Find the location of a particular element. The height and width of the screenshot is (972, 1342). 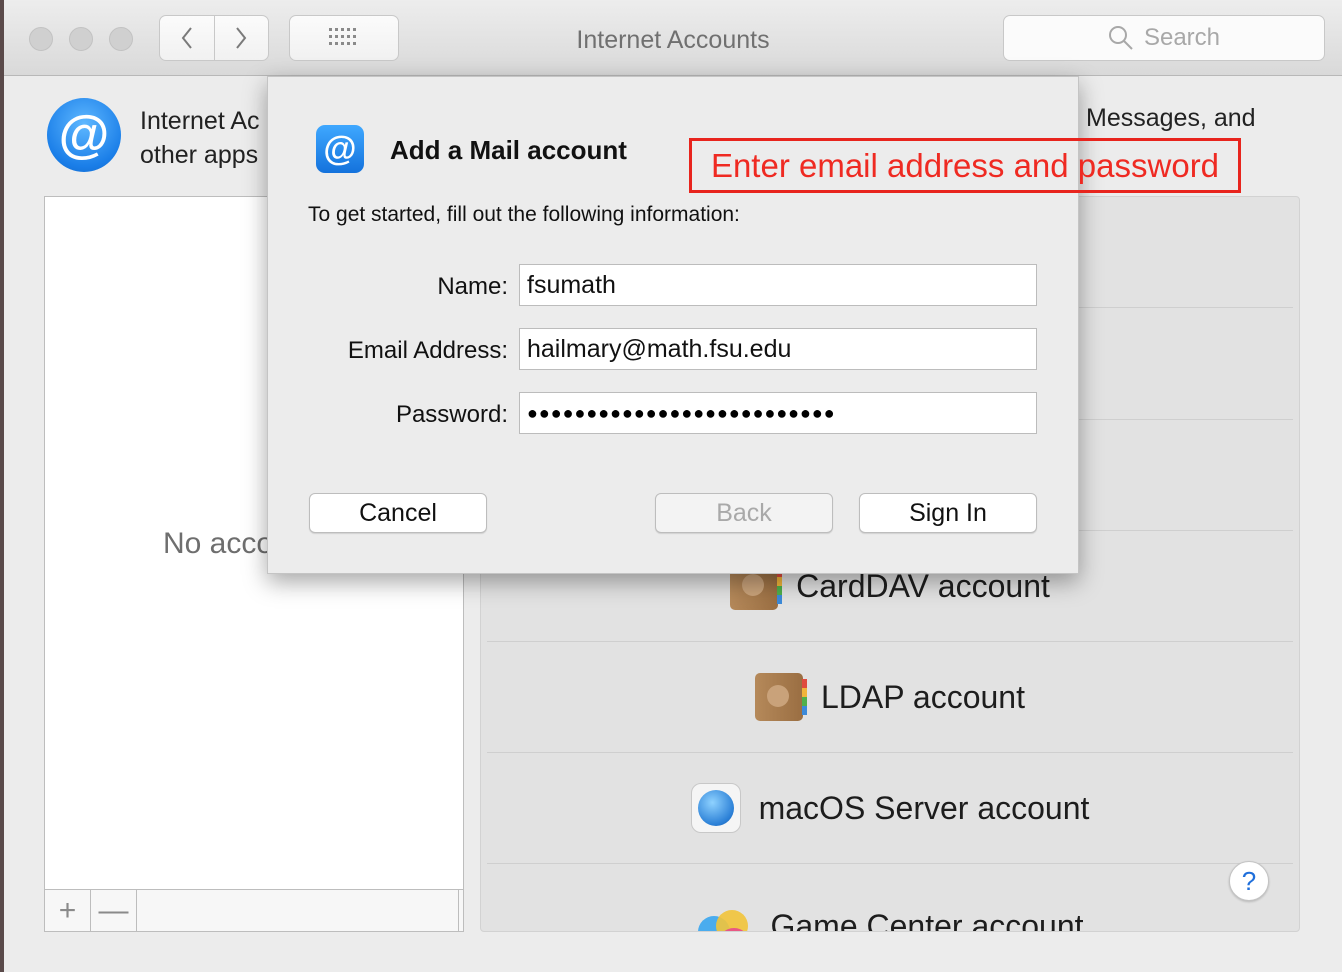

game-center-icon is located at coordinates (724, 919).